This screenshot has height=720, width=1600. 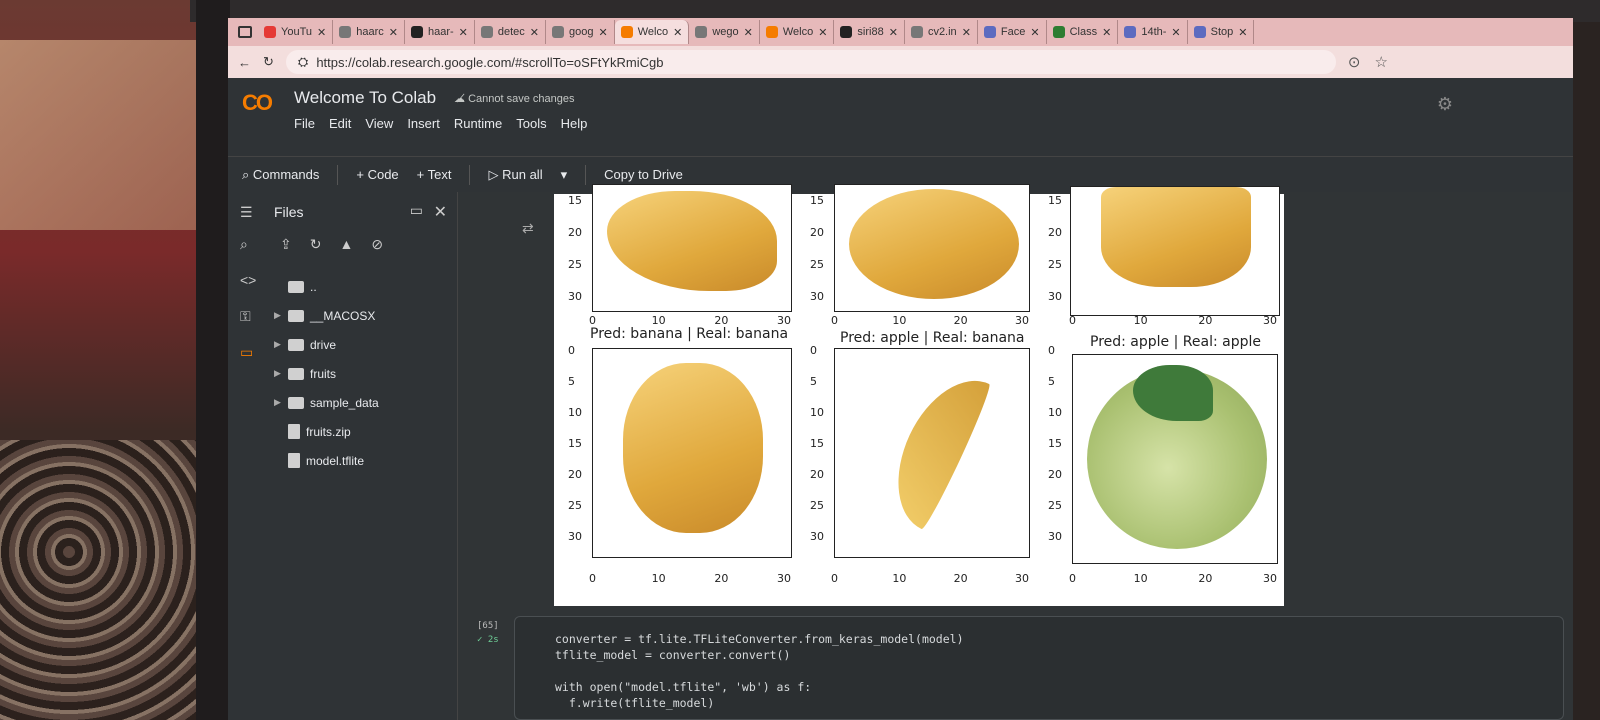 What do you see at coordinates (364, 344) in the screenshot?
I see `file-tree-item: ▶ drive` at bounding box center [364, 344].